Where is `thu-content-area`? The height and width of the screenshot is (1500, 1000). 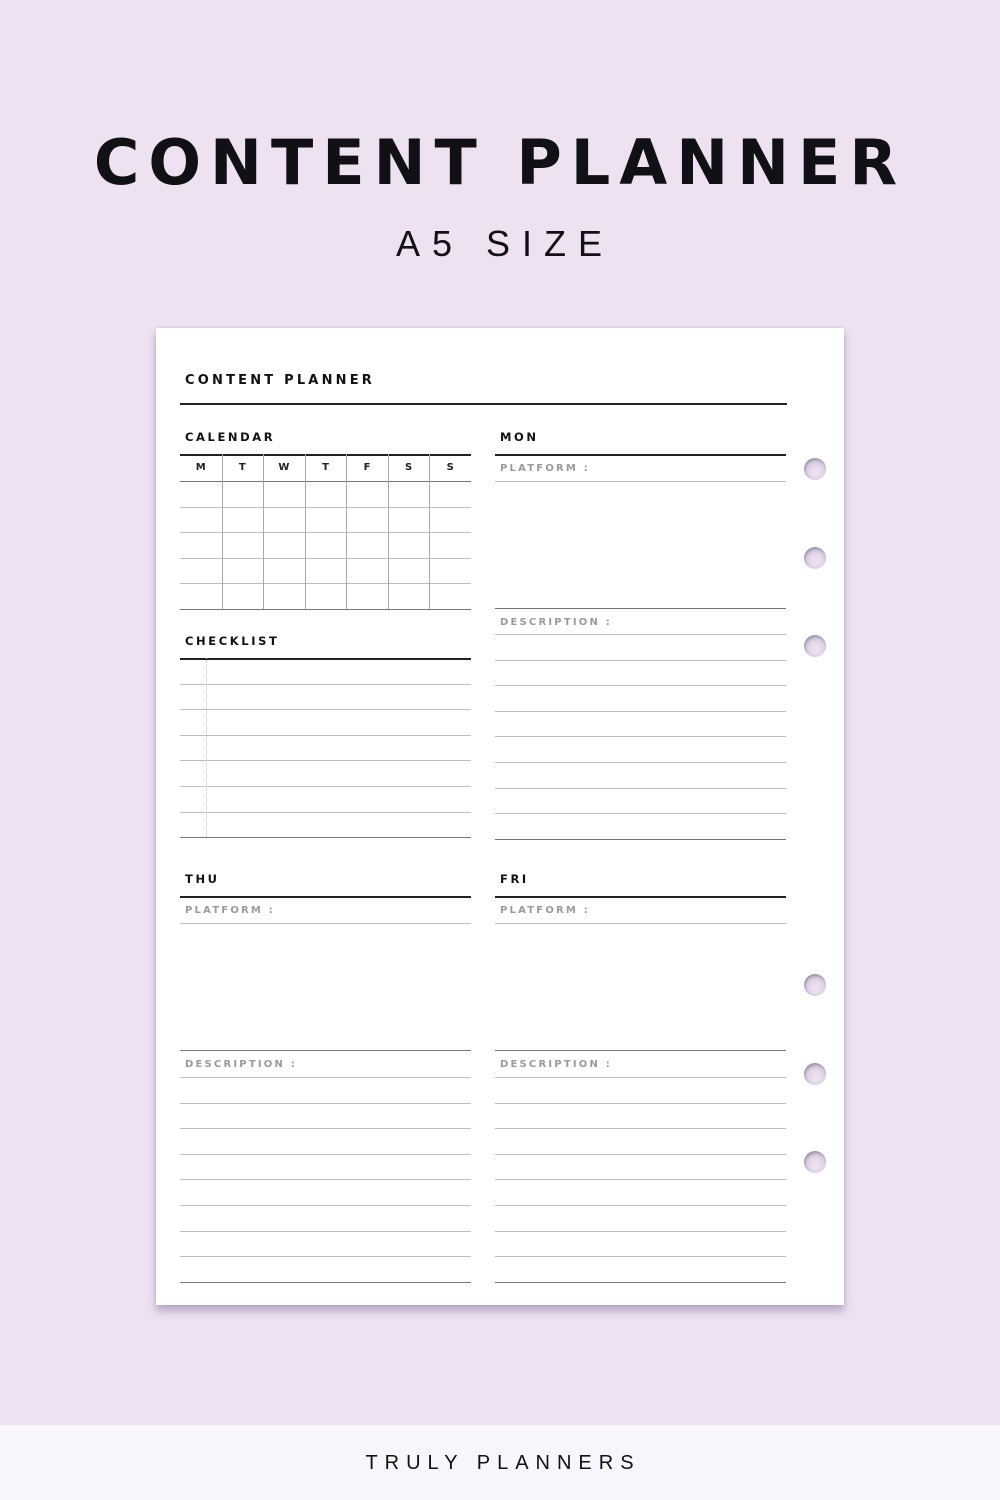 thu-content-area is located at coordinates (325, 987).